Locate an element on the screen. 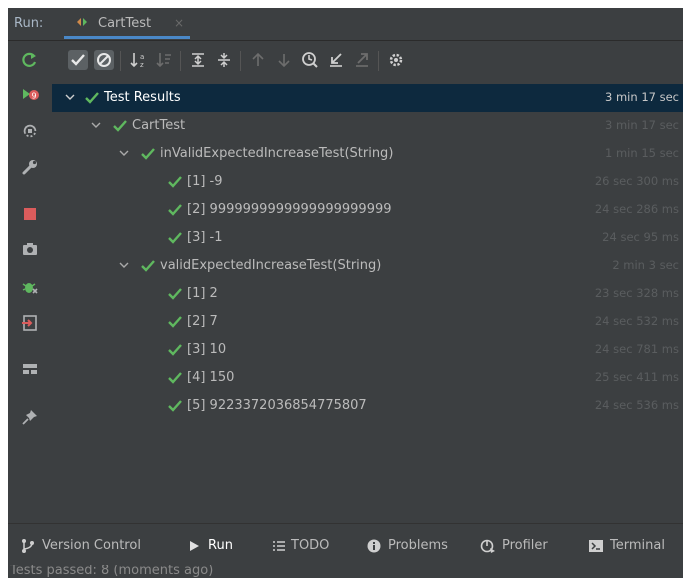  svg-text: a is located at coordinates (142, 57).